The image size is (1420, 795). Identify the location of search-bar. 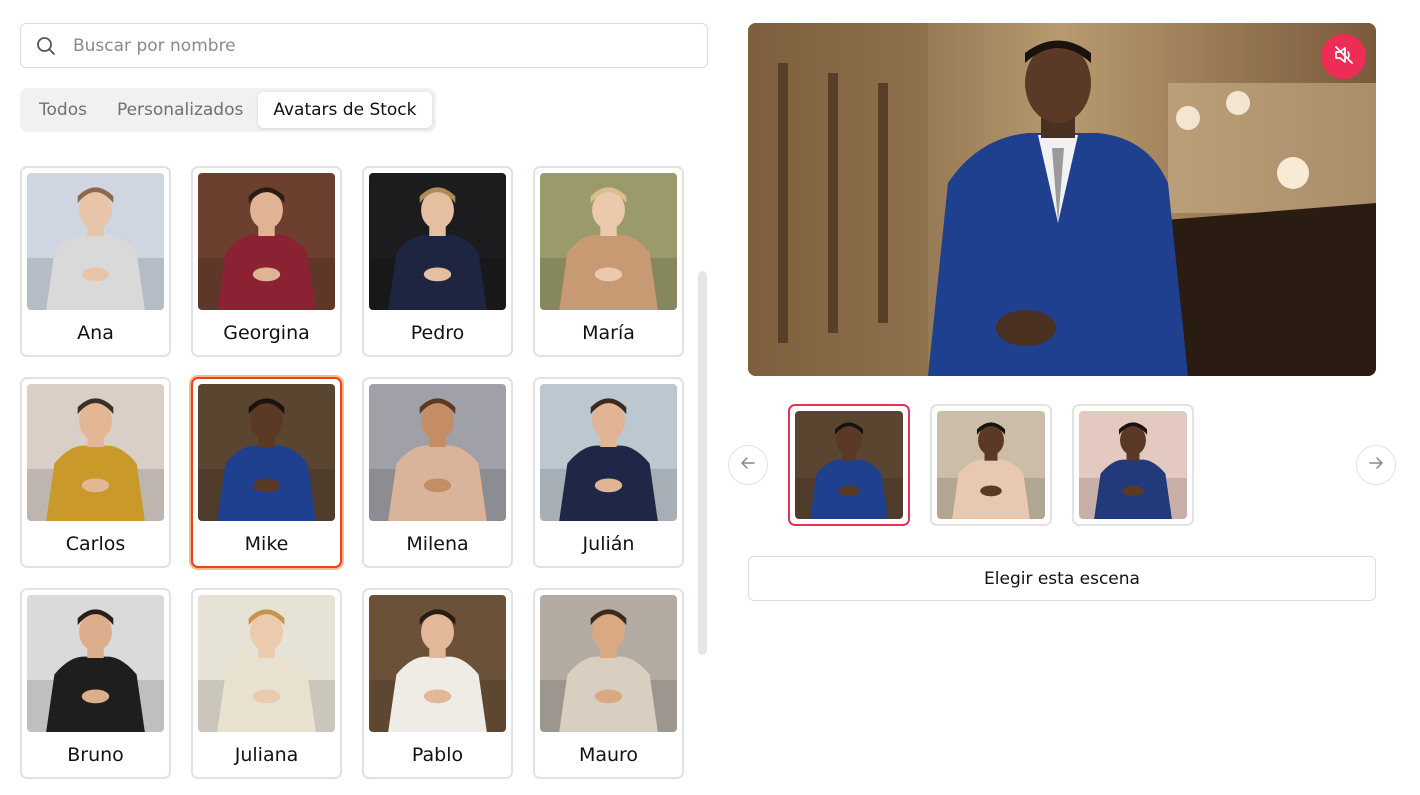
(364, 45).